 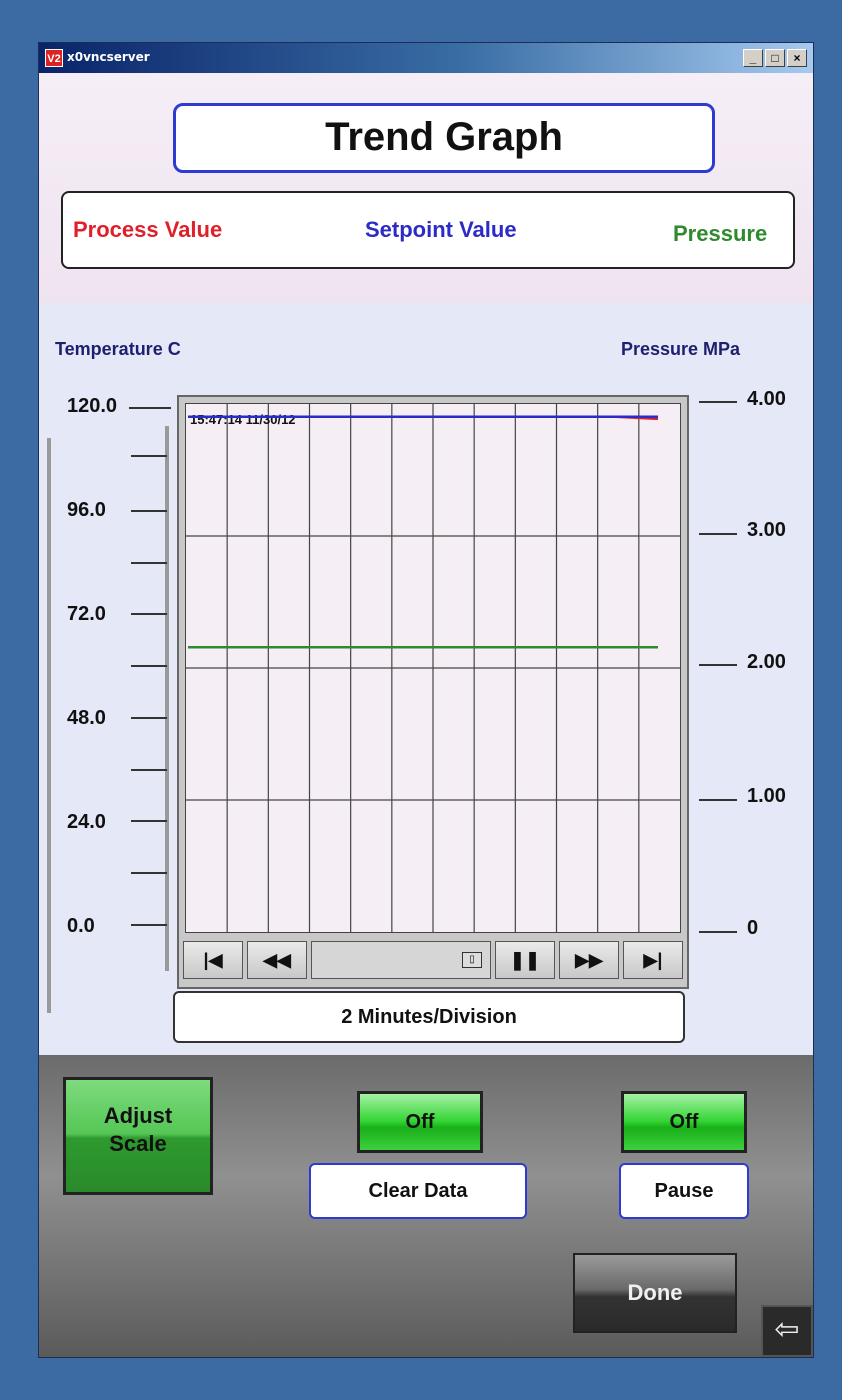 What do you see at coordinates (81, 926) in the screenshot?
I see `left-tick-label: 0.0` at bounding box center [81, 926].